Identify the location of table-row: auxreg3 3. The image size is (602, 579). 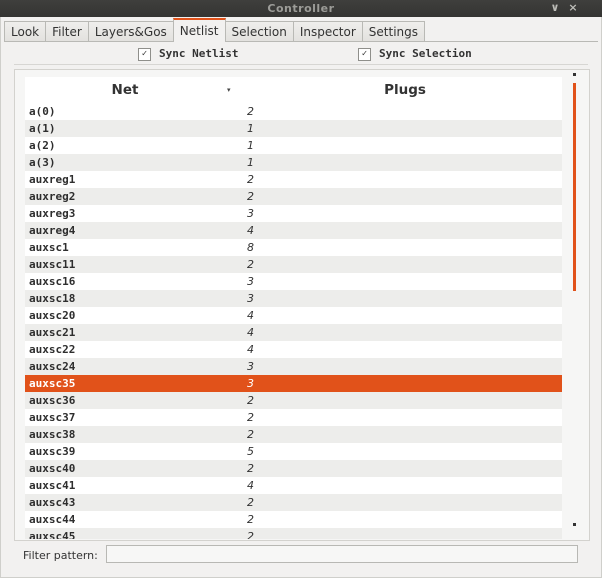
(293, 213).